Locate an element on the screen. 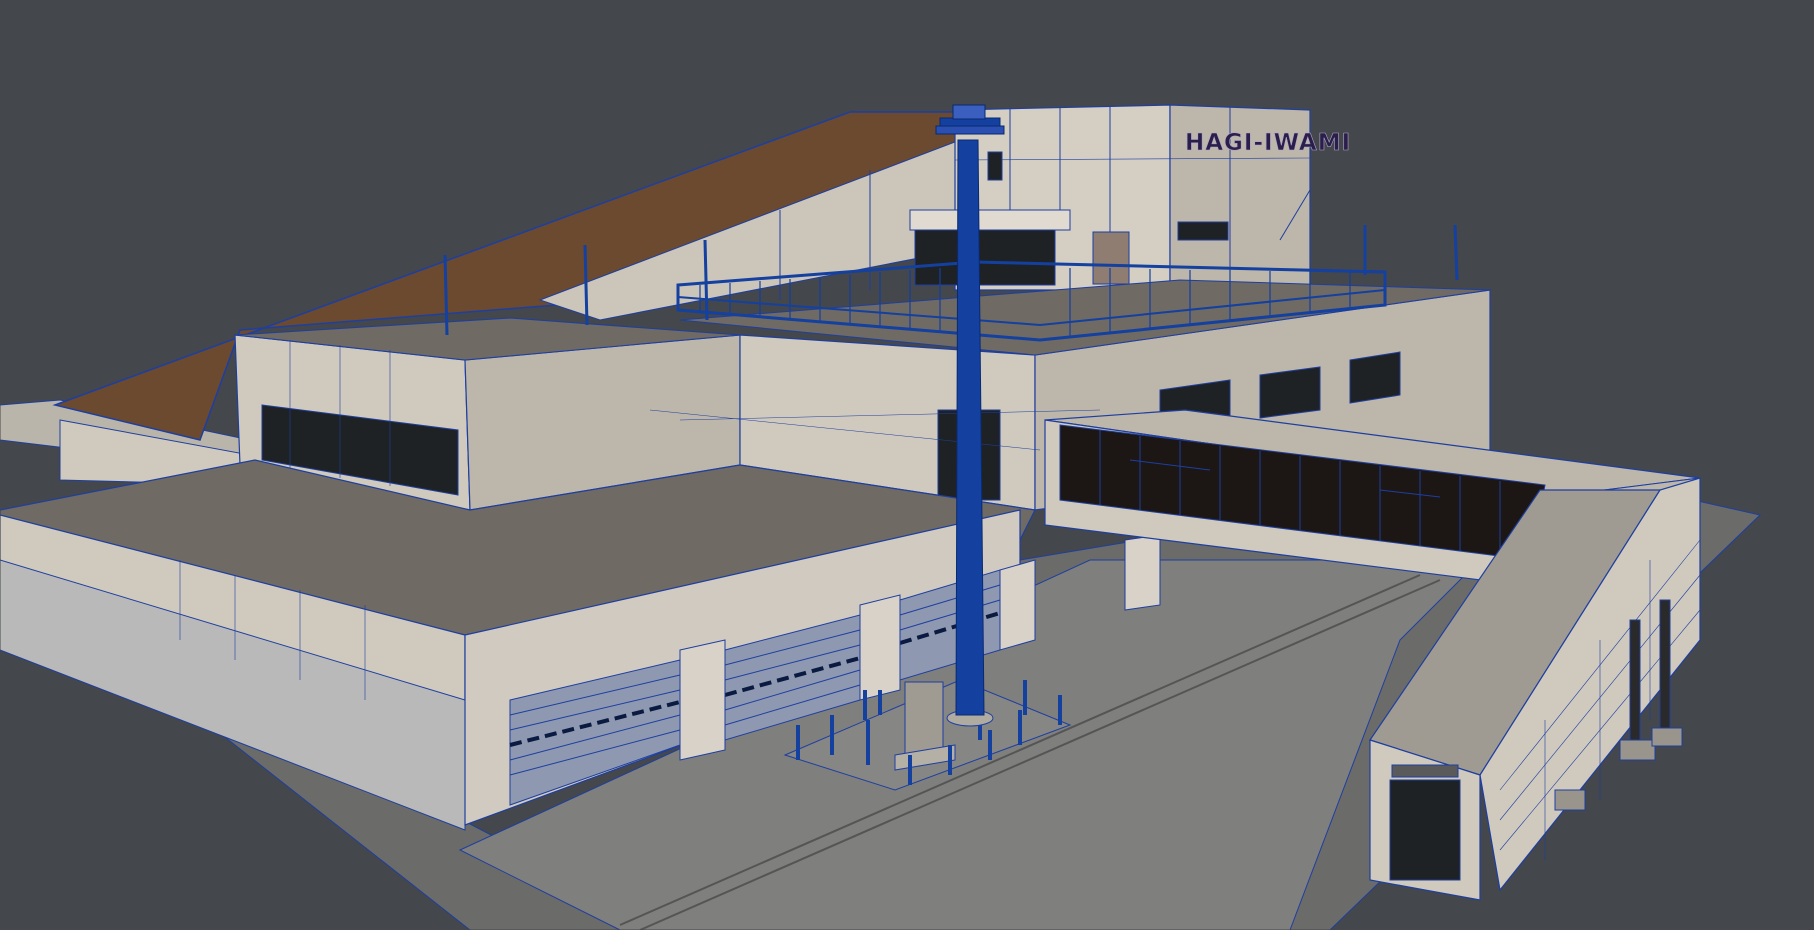  pole-top-cap is located at coordinates (969, 112).